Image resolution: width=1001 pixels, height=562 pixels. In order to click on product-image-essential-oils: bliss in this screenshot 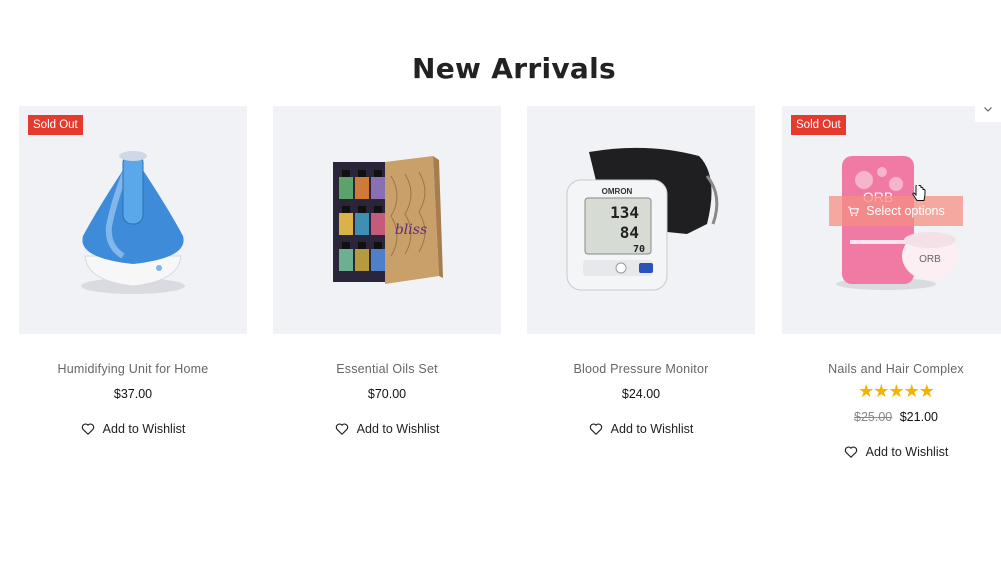, I will do `click(387, 220)`.